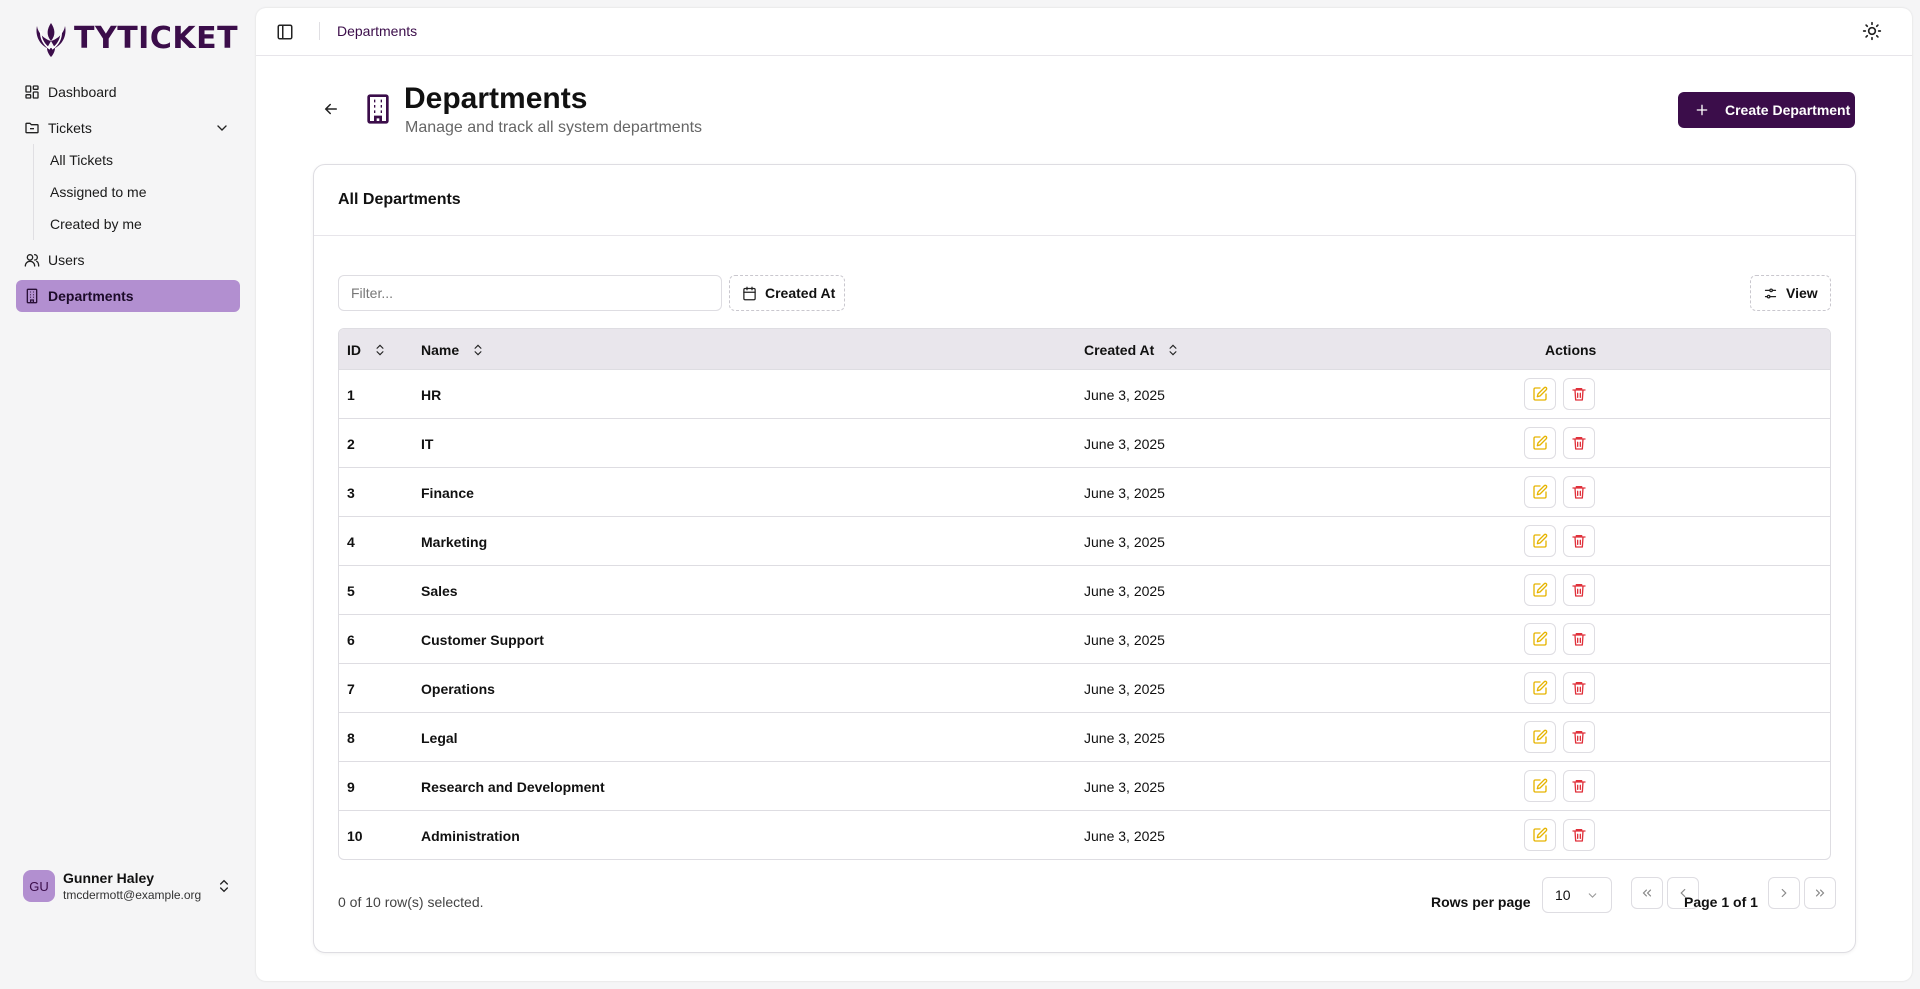  I want to click on sun-icon, so click(1872, 31).